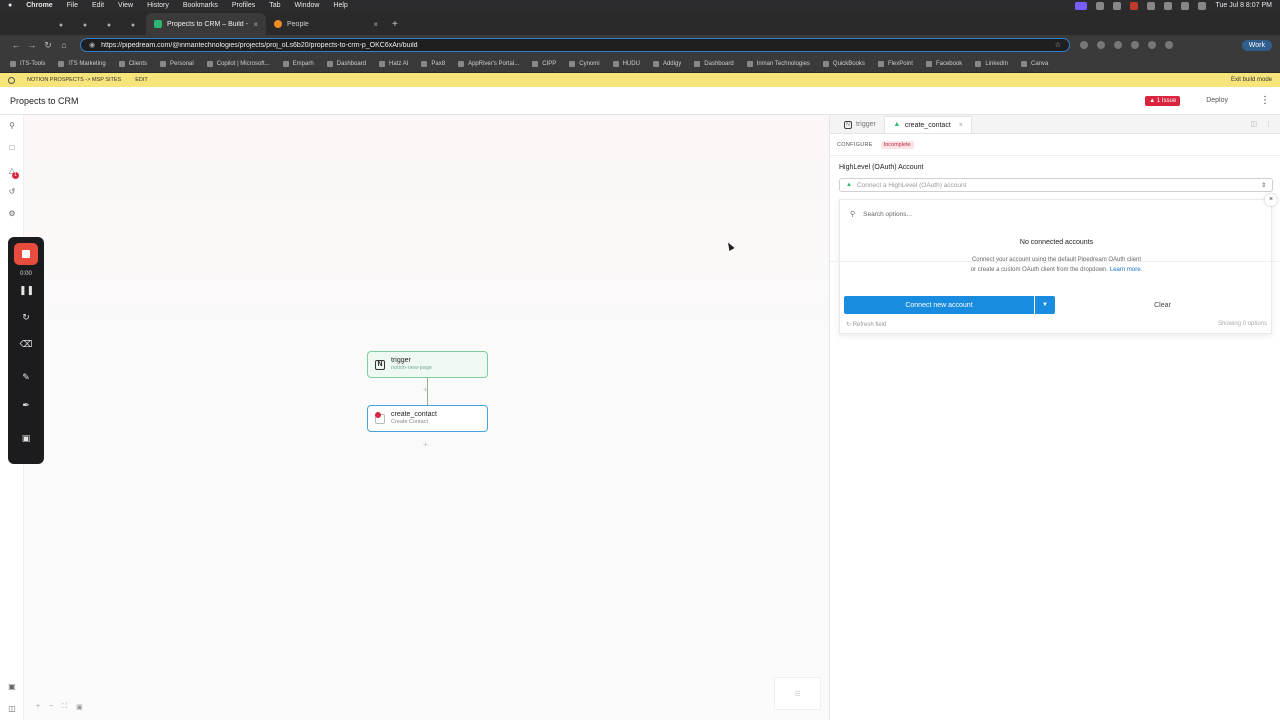  What do you see at coordinates (544, 63) in the screenshot?
I see `bookmark-item: CIPP` at bounding box center [544, 63].